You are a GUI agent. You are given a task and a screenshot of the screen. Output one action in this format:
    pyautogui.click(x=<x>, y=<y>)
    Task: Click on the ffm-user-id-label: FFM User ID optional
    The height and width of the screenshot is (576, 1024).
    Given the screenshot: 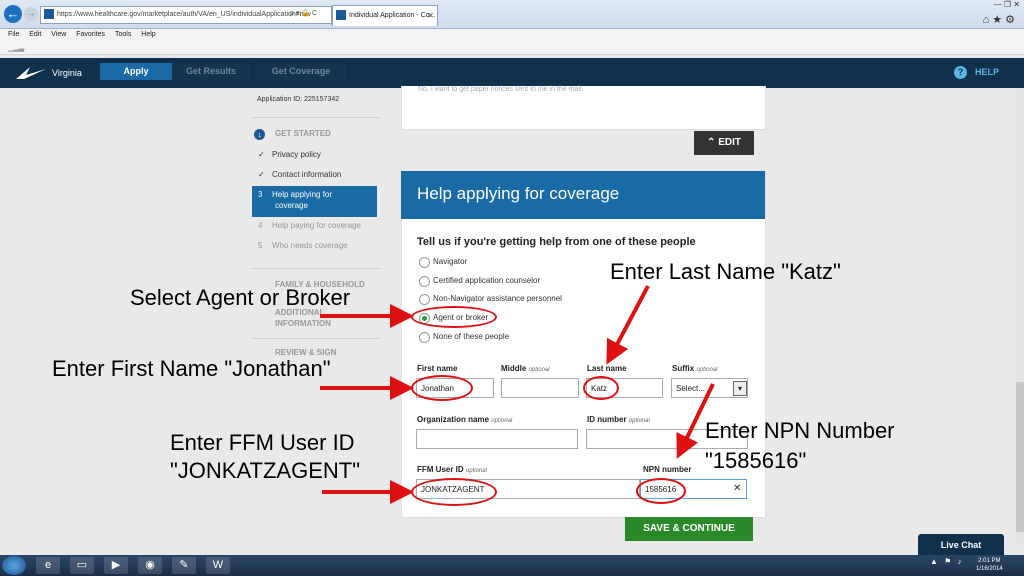 What is the action you would take?
    pyautogui.click(x=452, y=469)
    